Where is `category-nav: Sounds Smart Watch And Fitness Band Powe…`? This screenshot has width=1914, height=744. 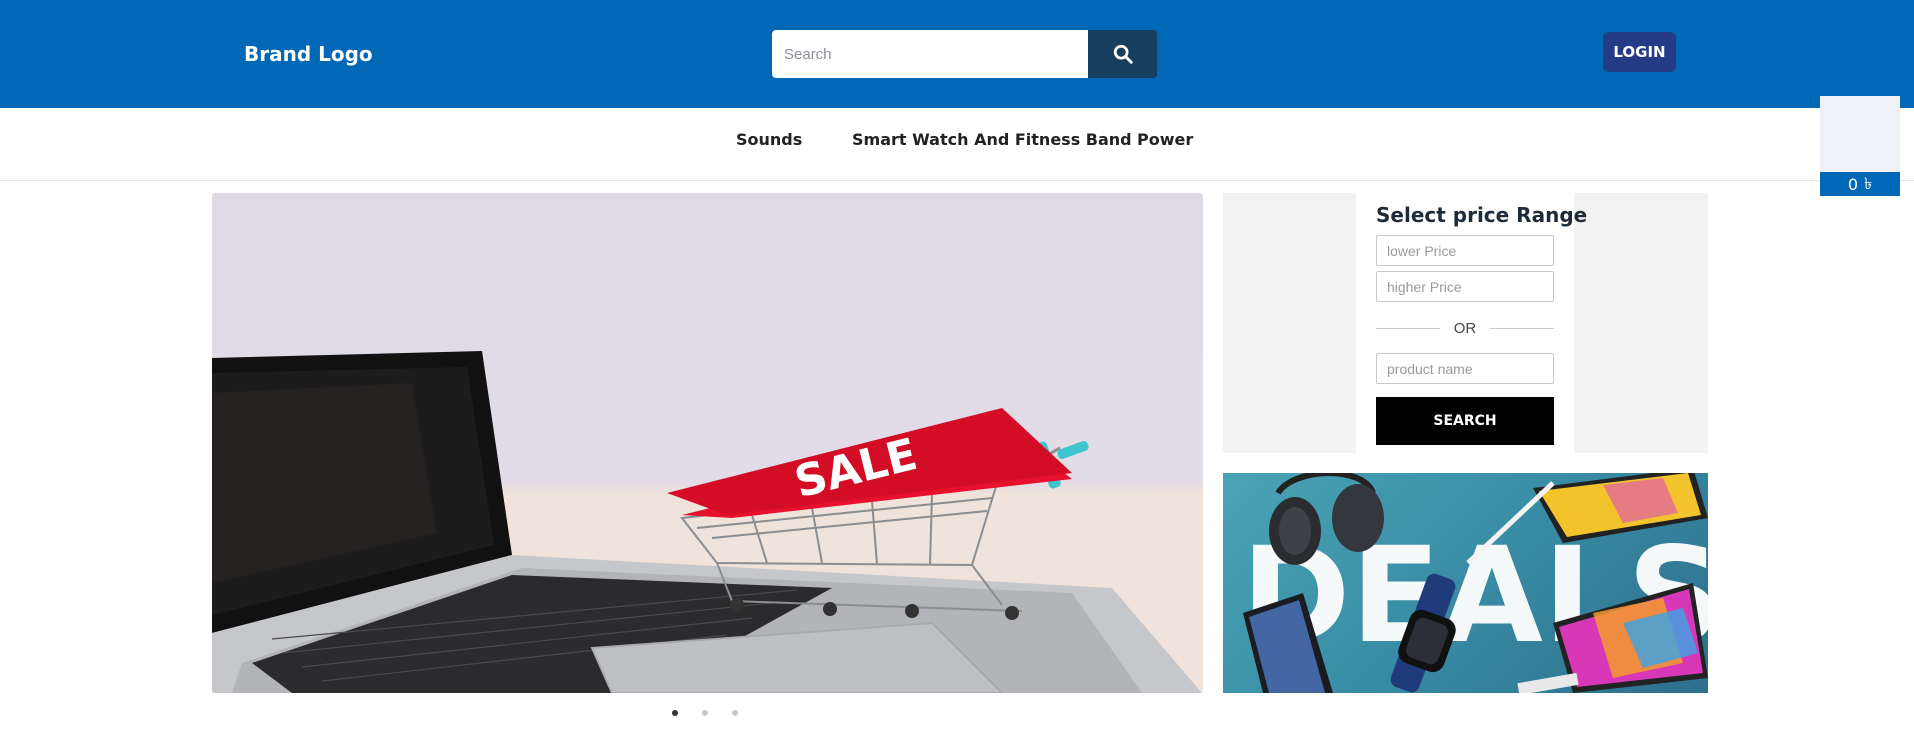 category-nav: Sounds Smart Watch And Fitness Band Powe… is located at coordinates (957, 144).